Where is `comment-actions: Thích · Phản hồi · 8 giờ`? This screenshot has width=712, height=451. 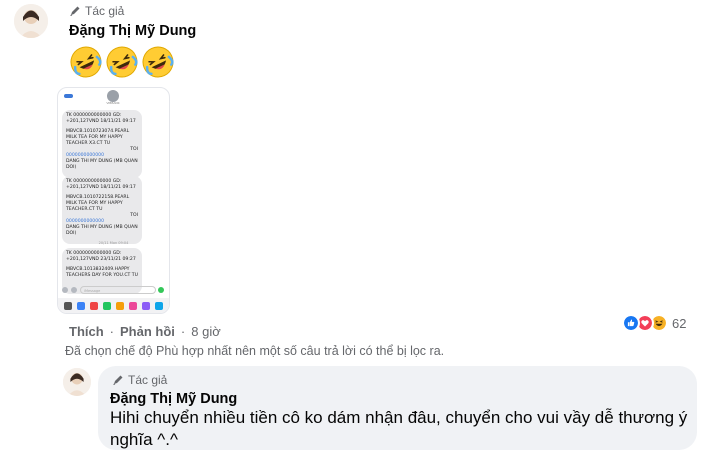
comment-actions: Thích · Phản hồi · 8 giờ is located at coordinates (145, 331).